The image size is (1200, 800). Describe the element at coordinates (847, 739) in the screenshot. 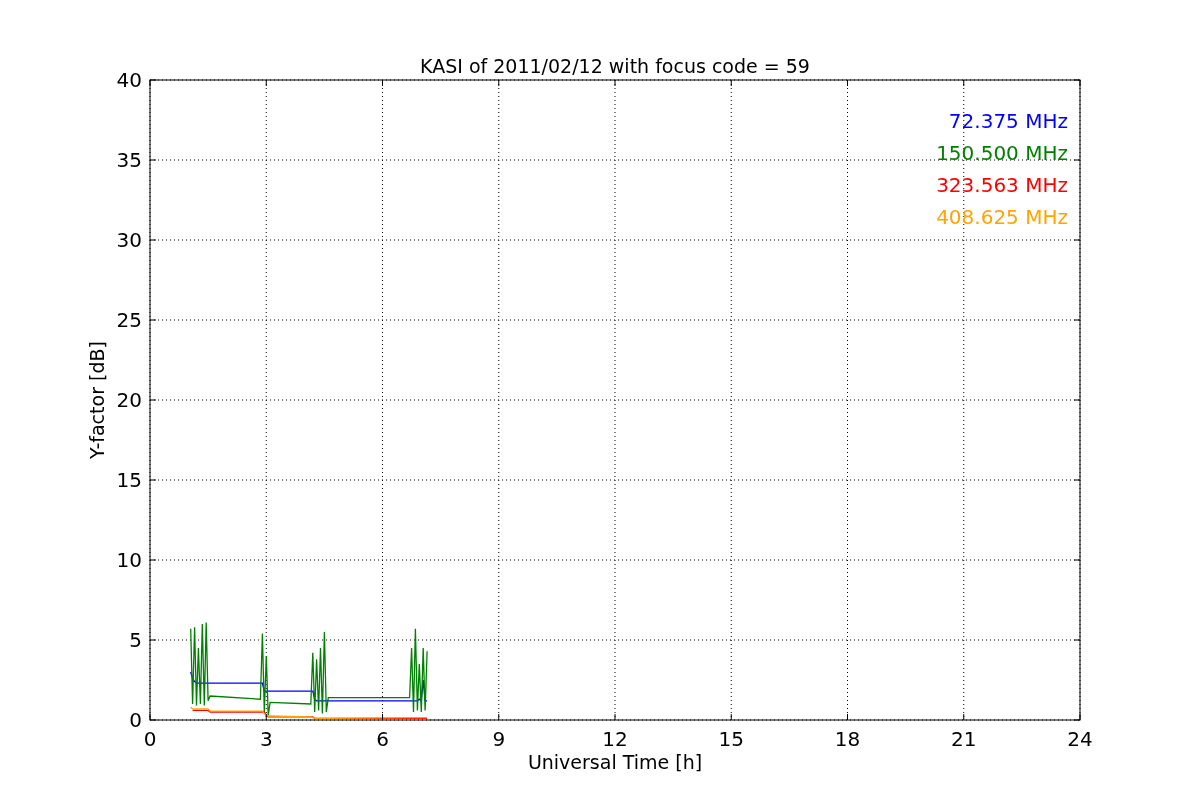

I see `tick-label: 18` at that location.